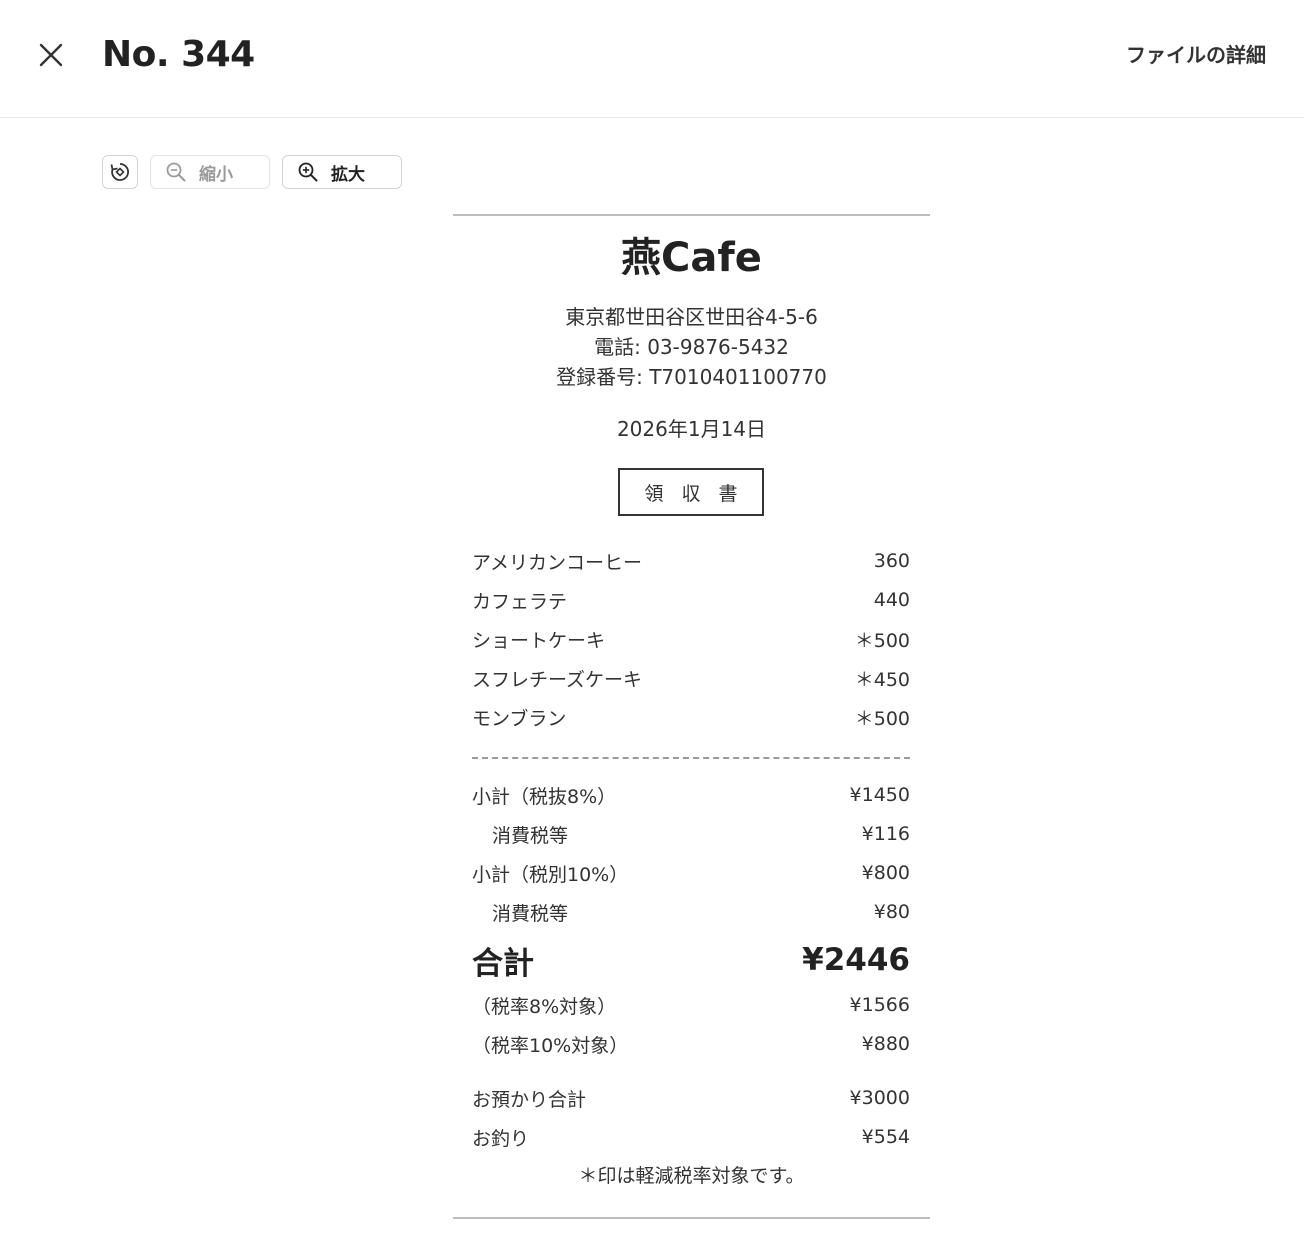 This screenshot has height=1248, width=1304. What do you see at coordinates (691, 1137) in the screenshot?
I see `change-row: お釣り ¥554` at bounding box center [691, 1137].